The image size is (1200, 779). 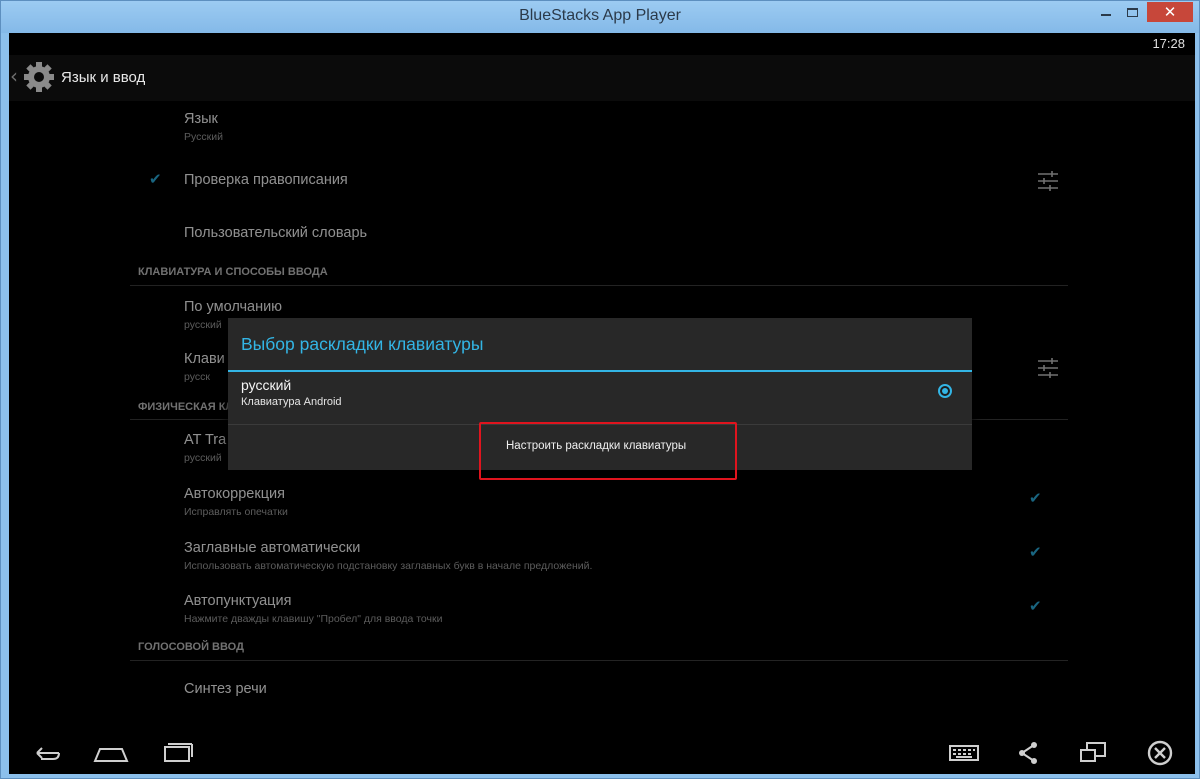 I want to click on minimize-icon, so click(x=1106, y=15).